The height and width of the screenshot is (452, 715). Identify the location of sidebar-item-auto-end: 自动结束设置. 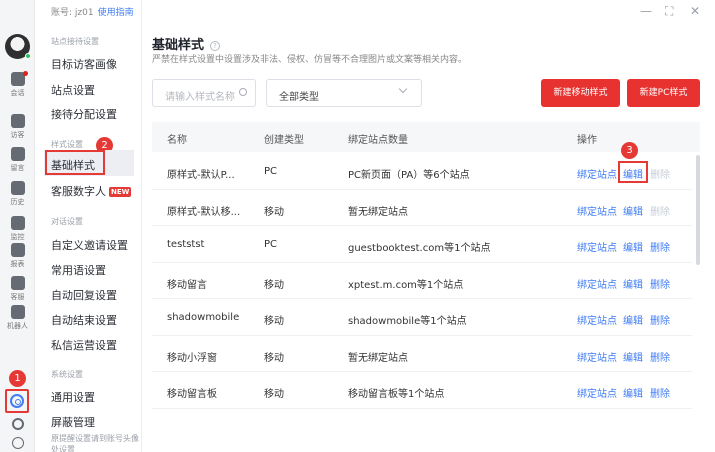
(84, 320).